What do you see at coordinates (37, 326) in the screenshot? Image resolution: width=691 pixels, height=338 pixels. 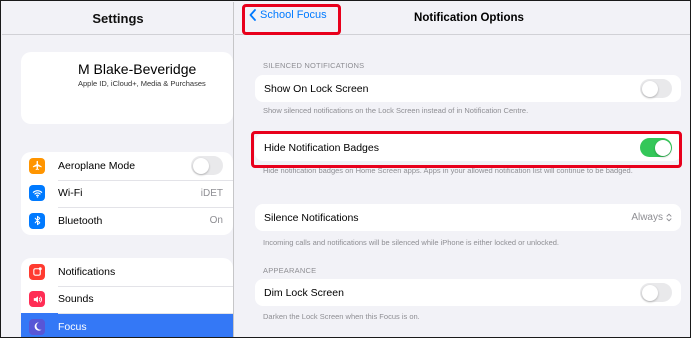 I see `moon-icon` at bounding box center [37, 326].